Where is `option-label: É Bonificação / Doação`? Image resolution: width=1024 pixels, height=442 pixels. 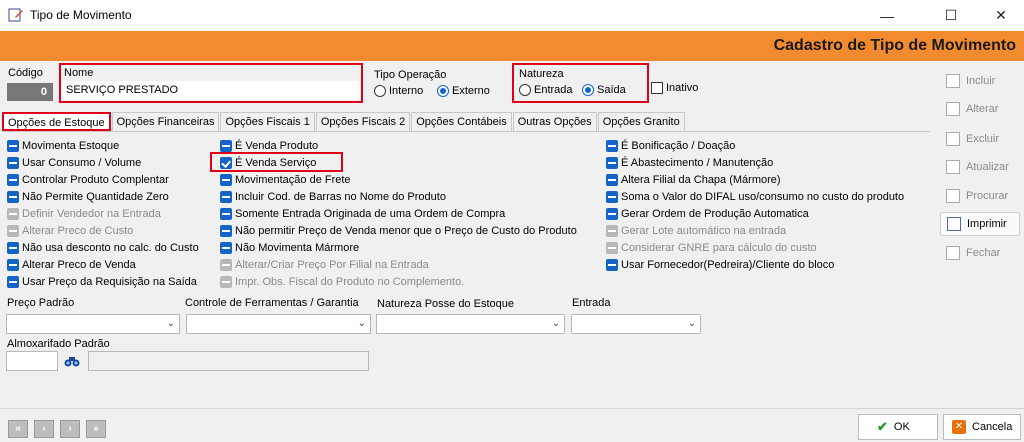 option-label: É Bonificação / Doação is located at coordinates (678, 146).